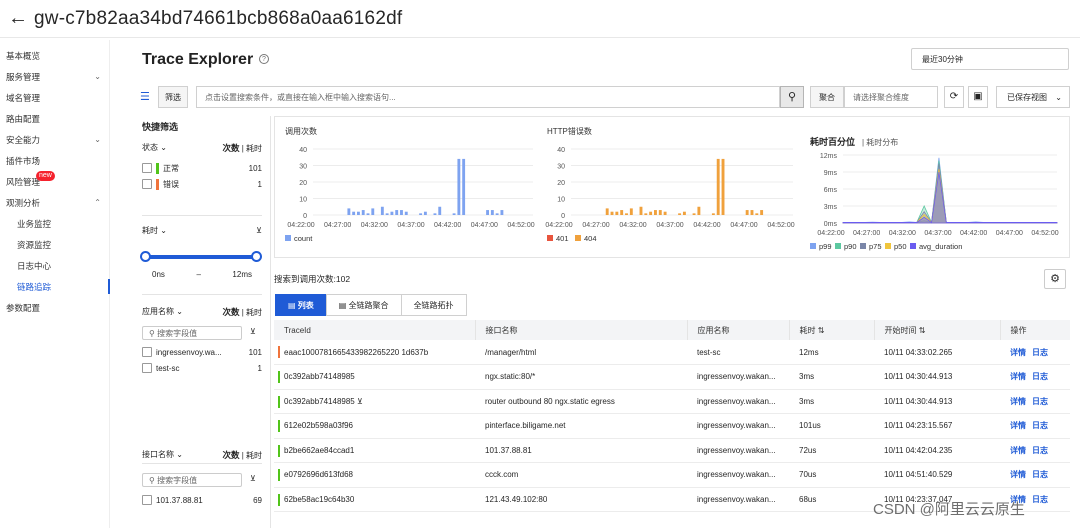 This screenshot has height=528, width=1080. I want to click on latency-slider, so click(201, 256).